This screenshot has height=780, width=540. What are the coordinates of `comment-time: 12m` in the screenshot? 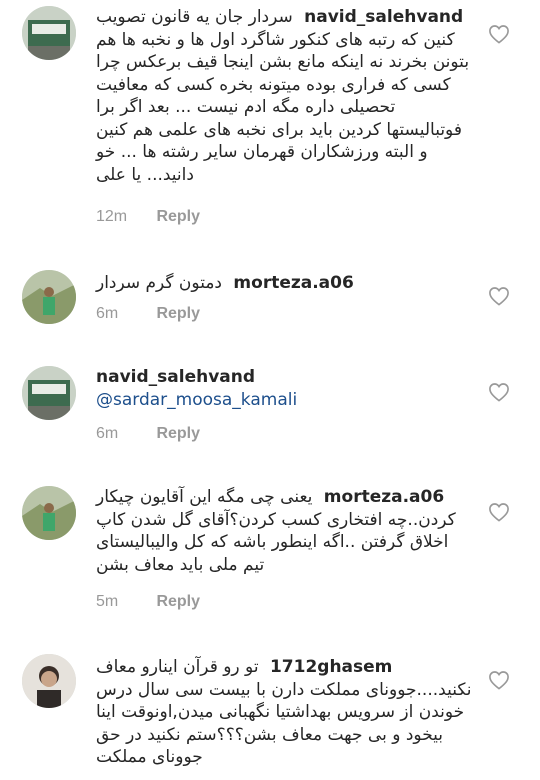 It's located at (112, 216).